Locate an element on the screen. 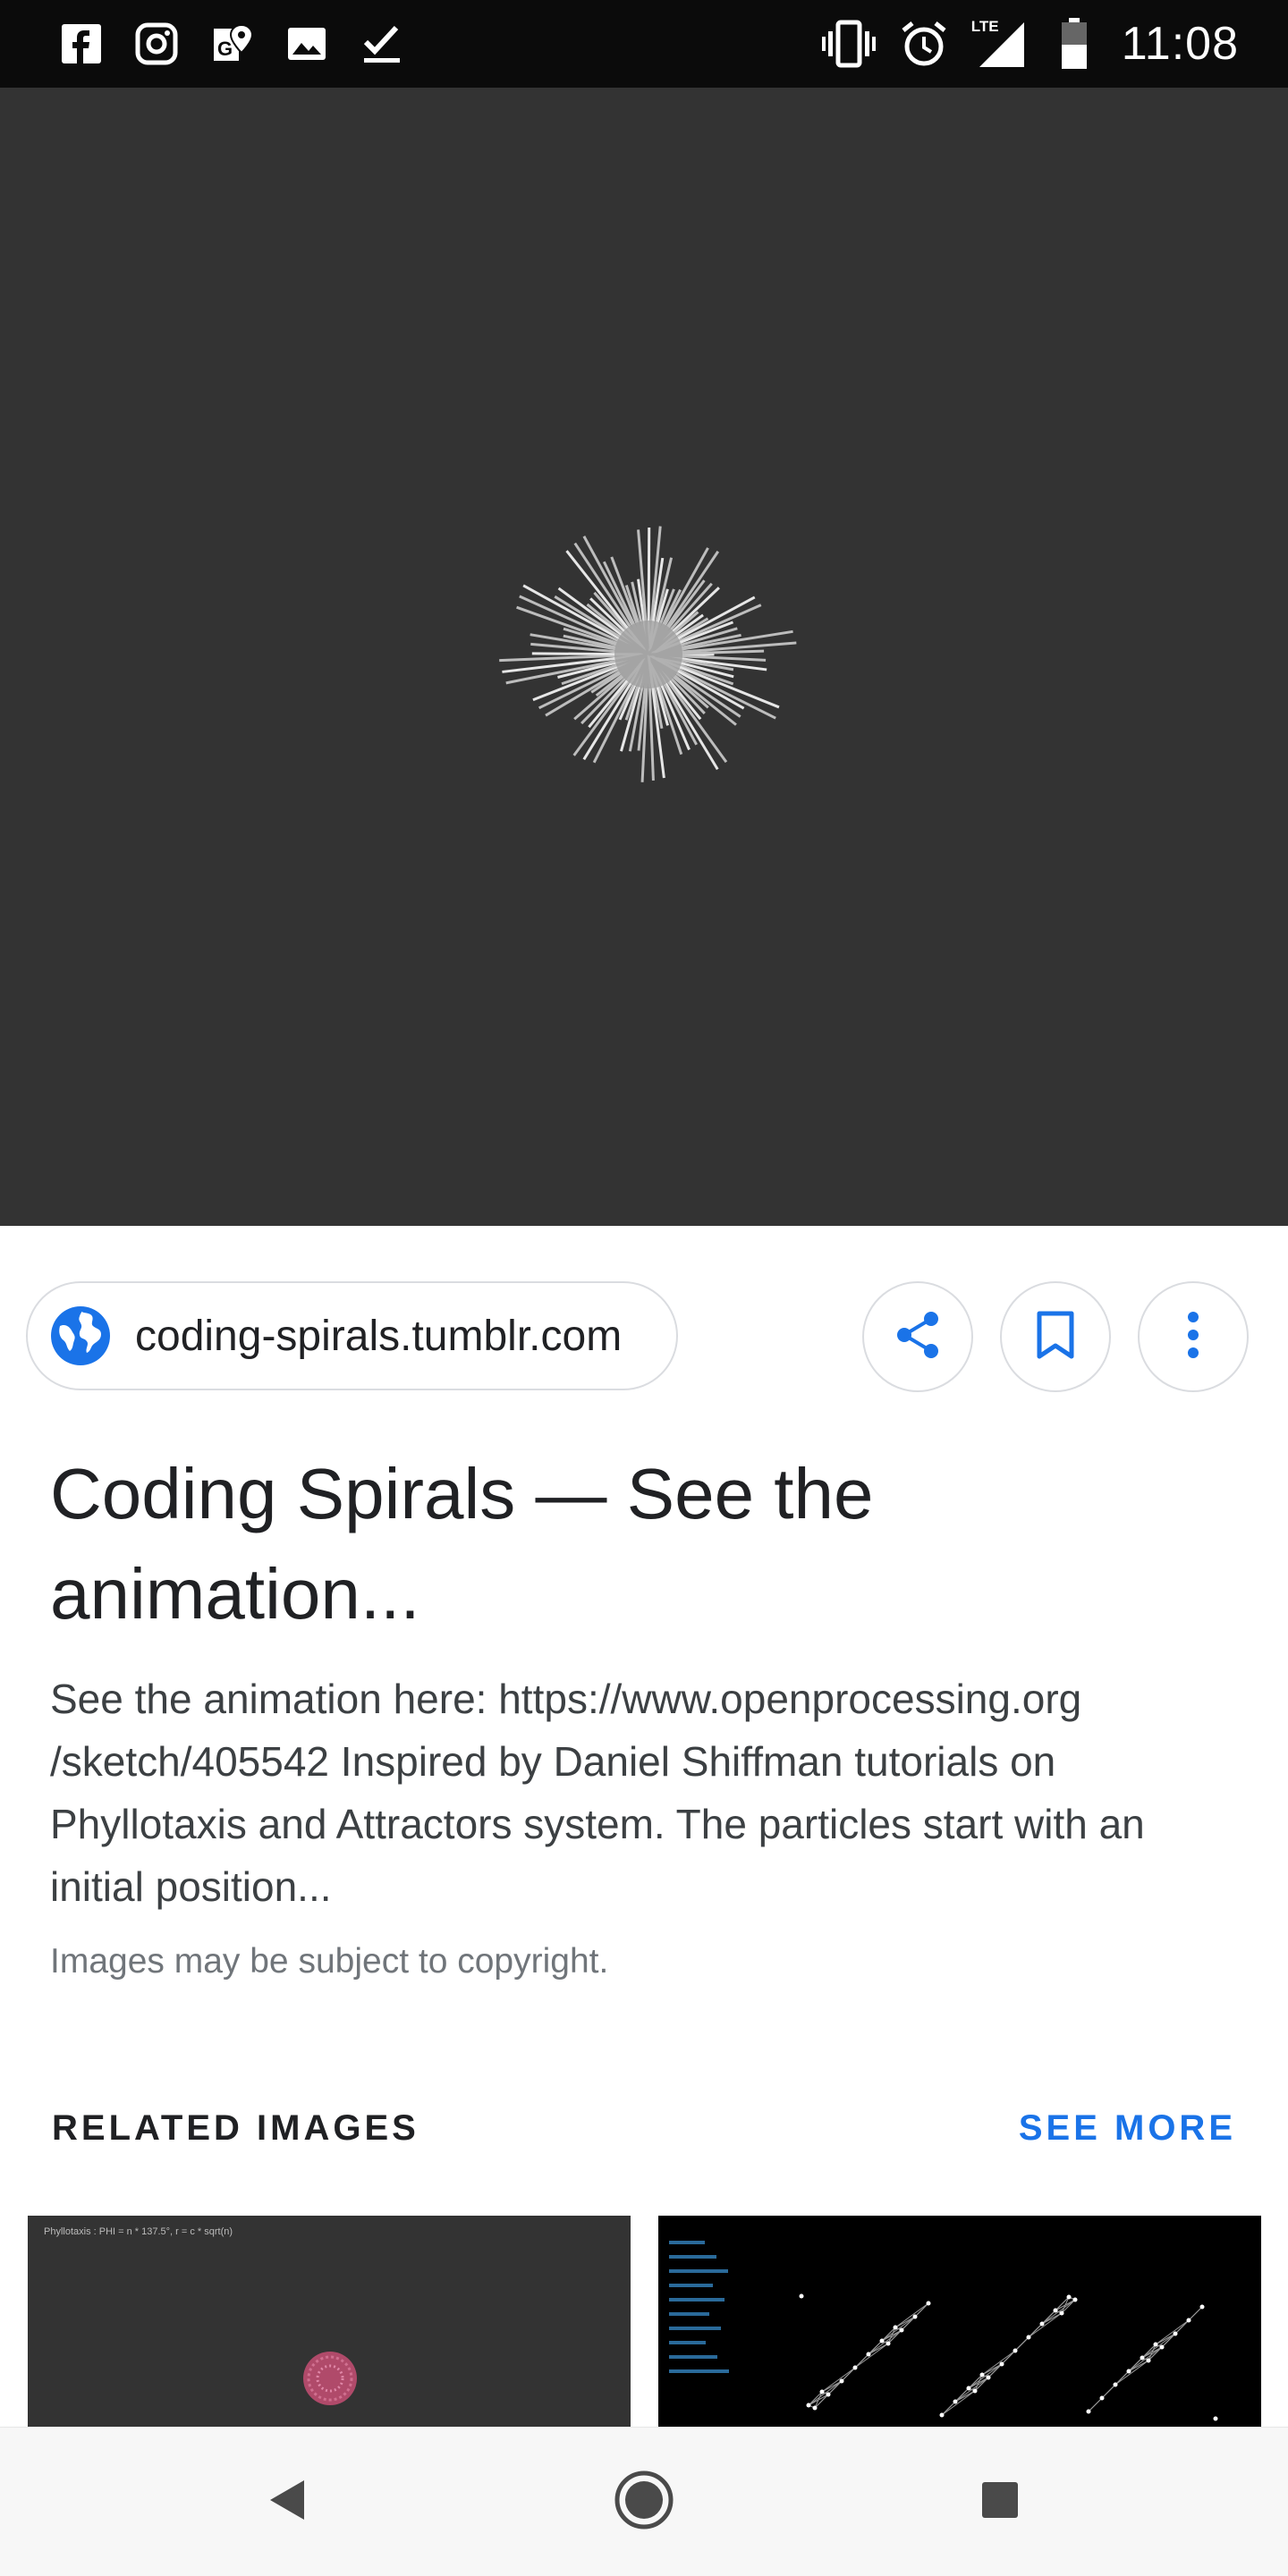  share-button is located at coordinates (917, 1336).